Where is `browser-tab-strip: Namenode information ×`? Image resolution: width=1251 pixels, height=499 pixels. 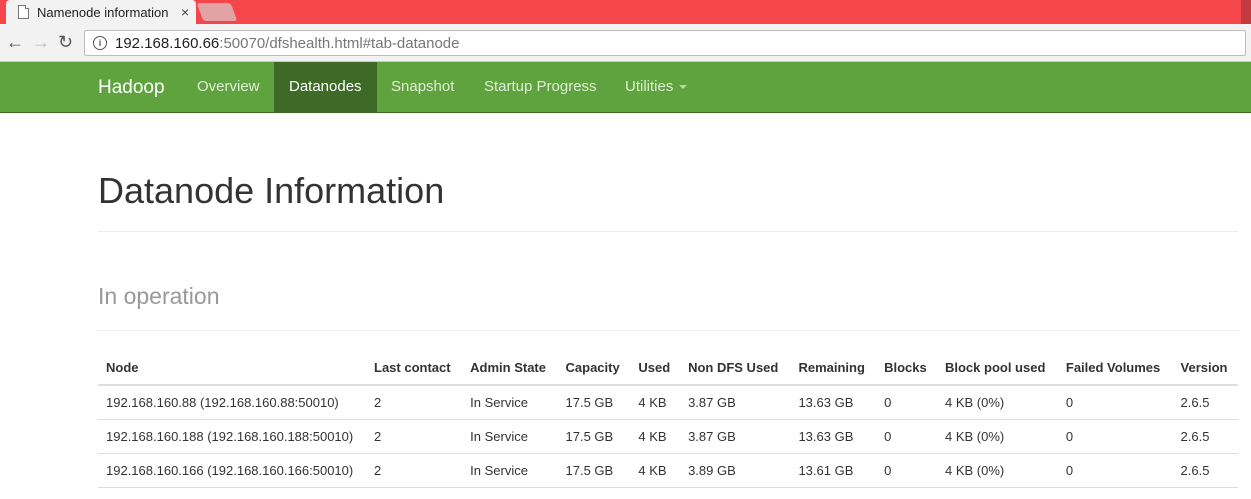
browser-tab-strip: Namenode information × is located at coordinates (625, 12).